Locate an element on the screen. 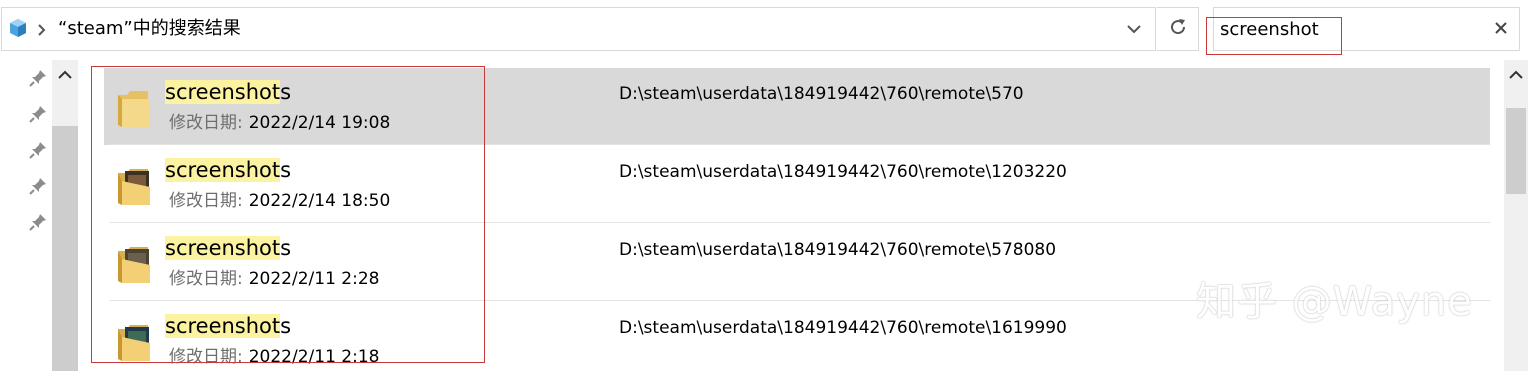 This screenshot has height=379, width=1528. close-icon is located at coordinates (1501, 30).